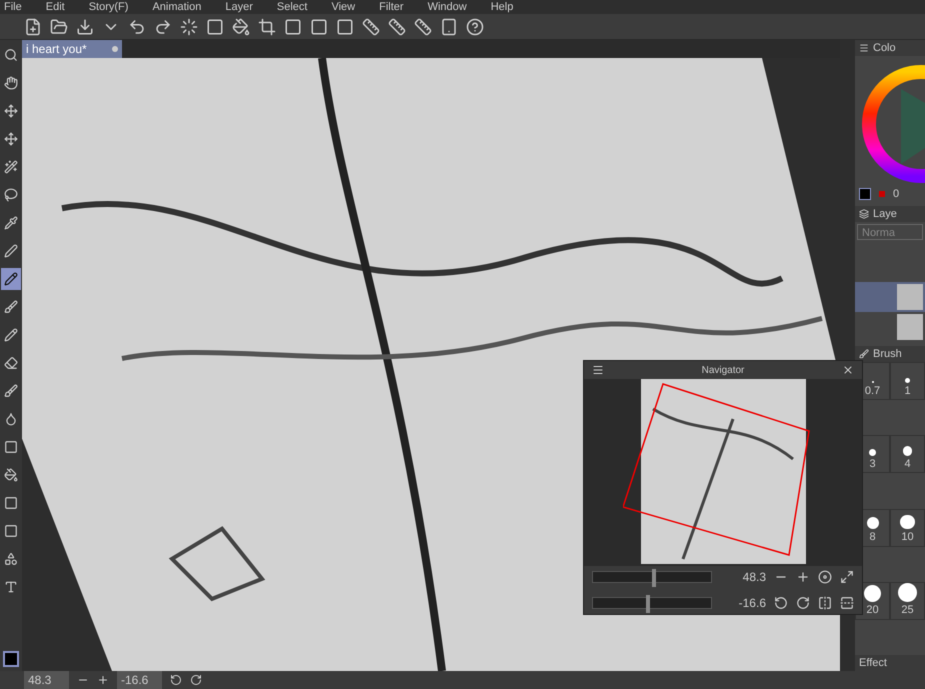  What do you see at coordinates (447, 7) in the screenshot?
I see `menu-item: Window` at bounding box center [447, 7].